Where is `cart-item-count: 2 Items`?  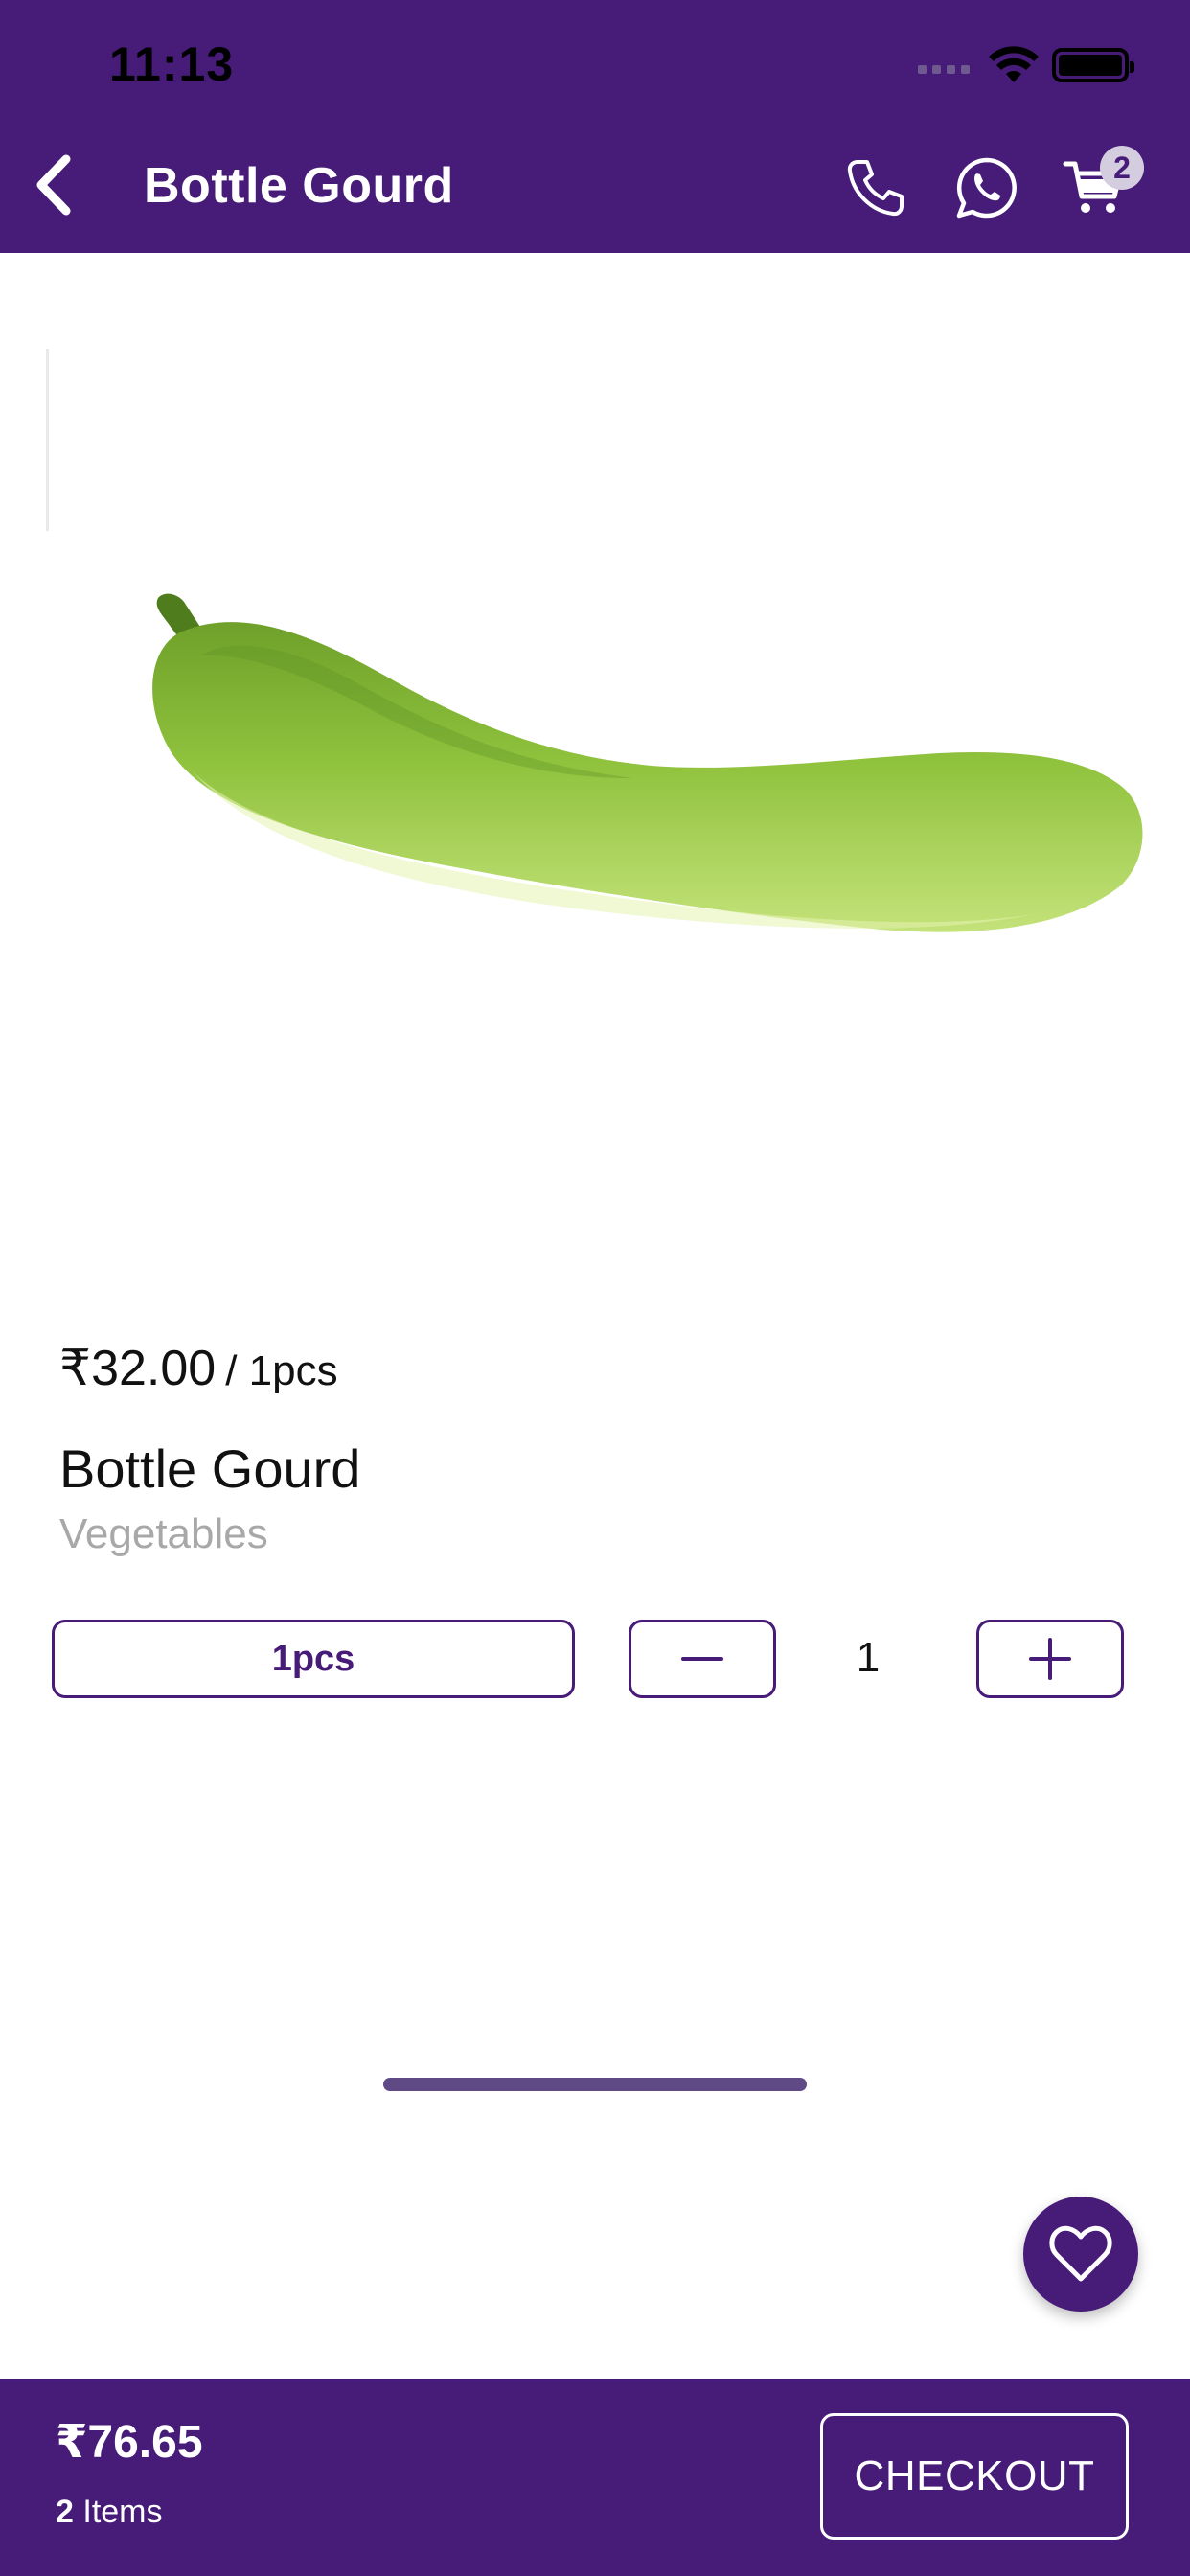
cart-item-count: 2 Items is located at coordinates (109, 2512).